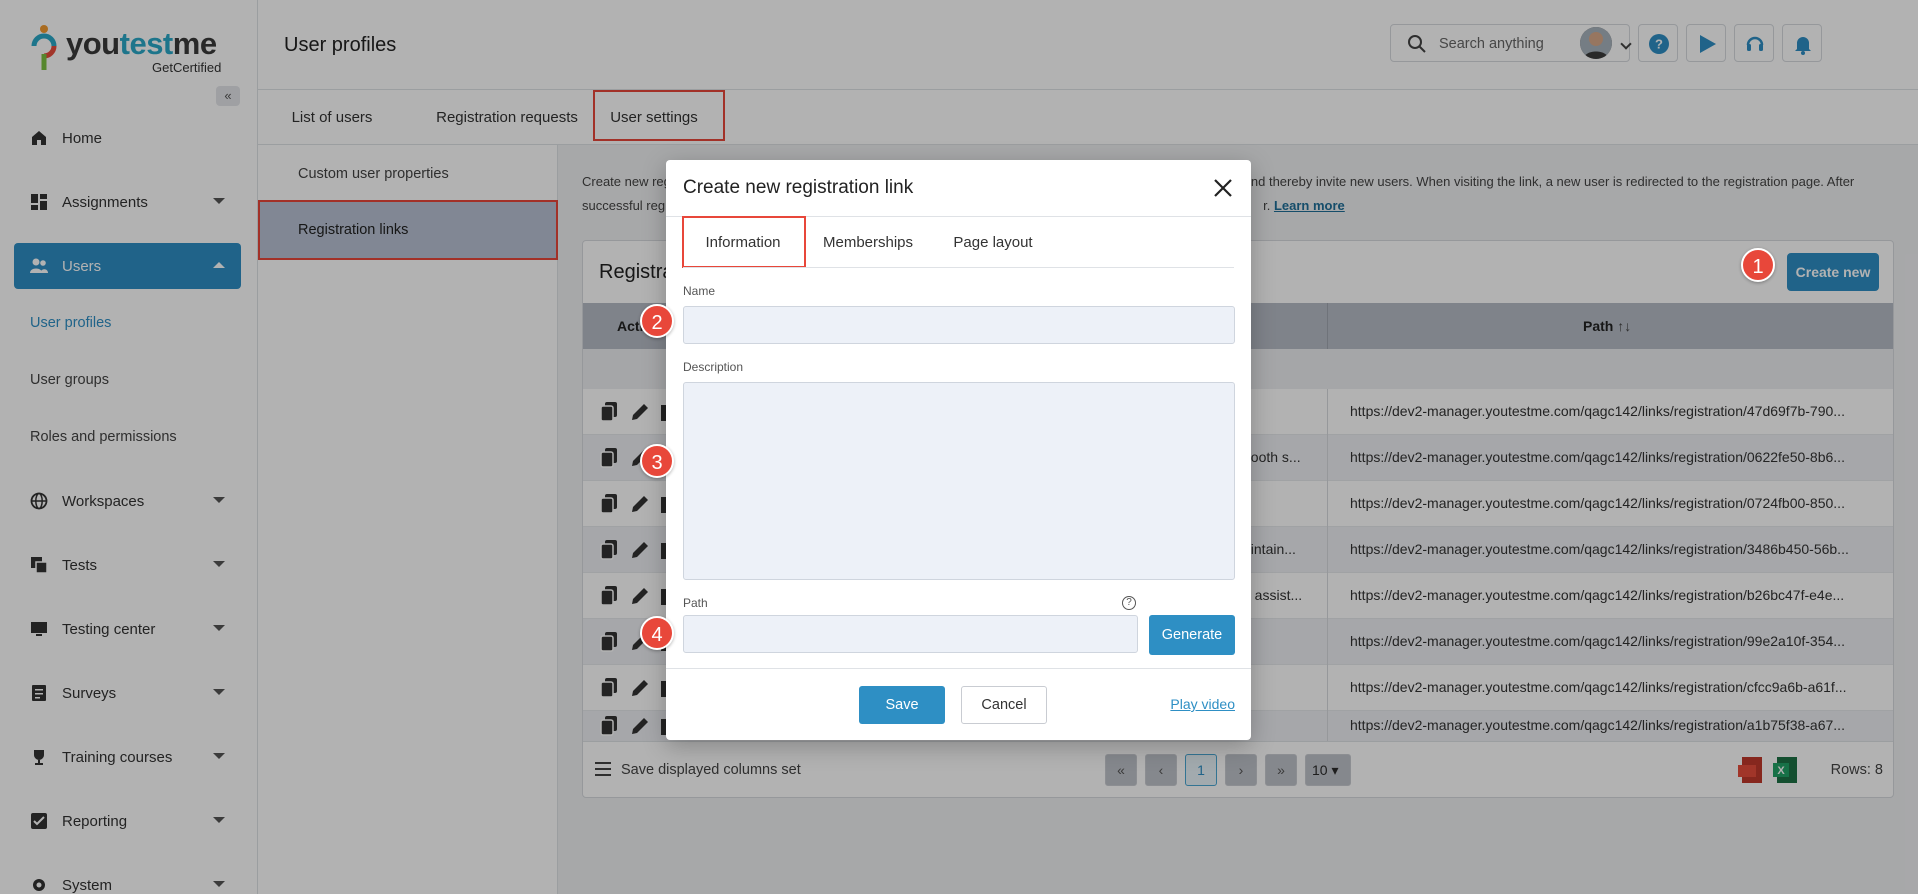 The width and height of the screenshot is (1918, 894). I want to click on path-field, so click(910, 634).